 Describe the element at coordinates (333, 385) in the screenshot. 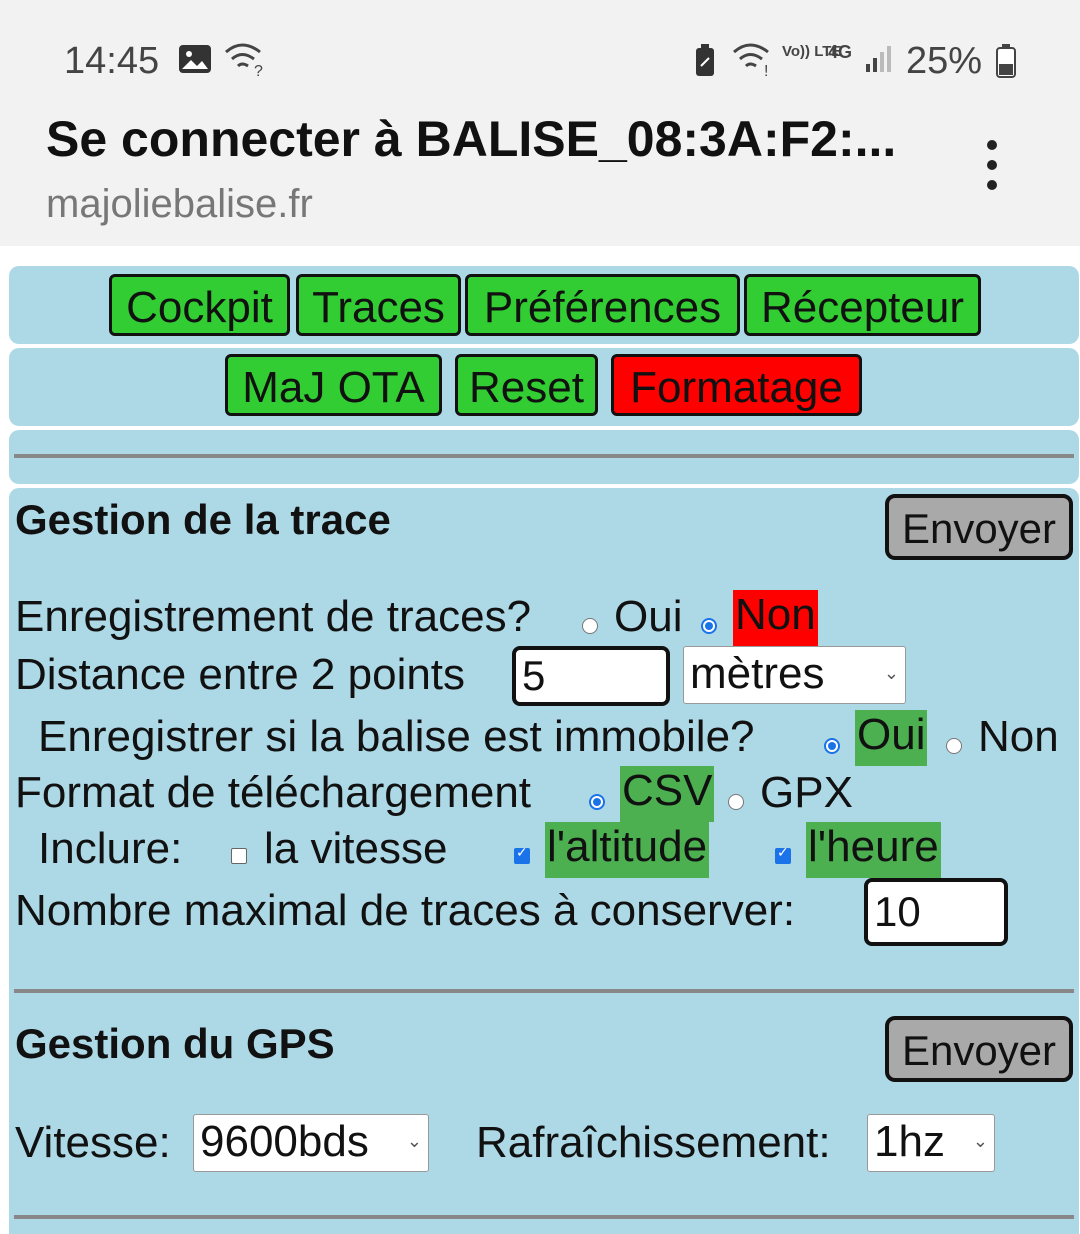

I see `nav-maj-ota-button: MaJ OTA` at that location.